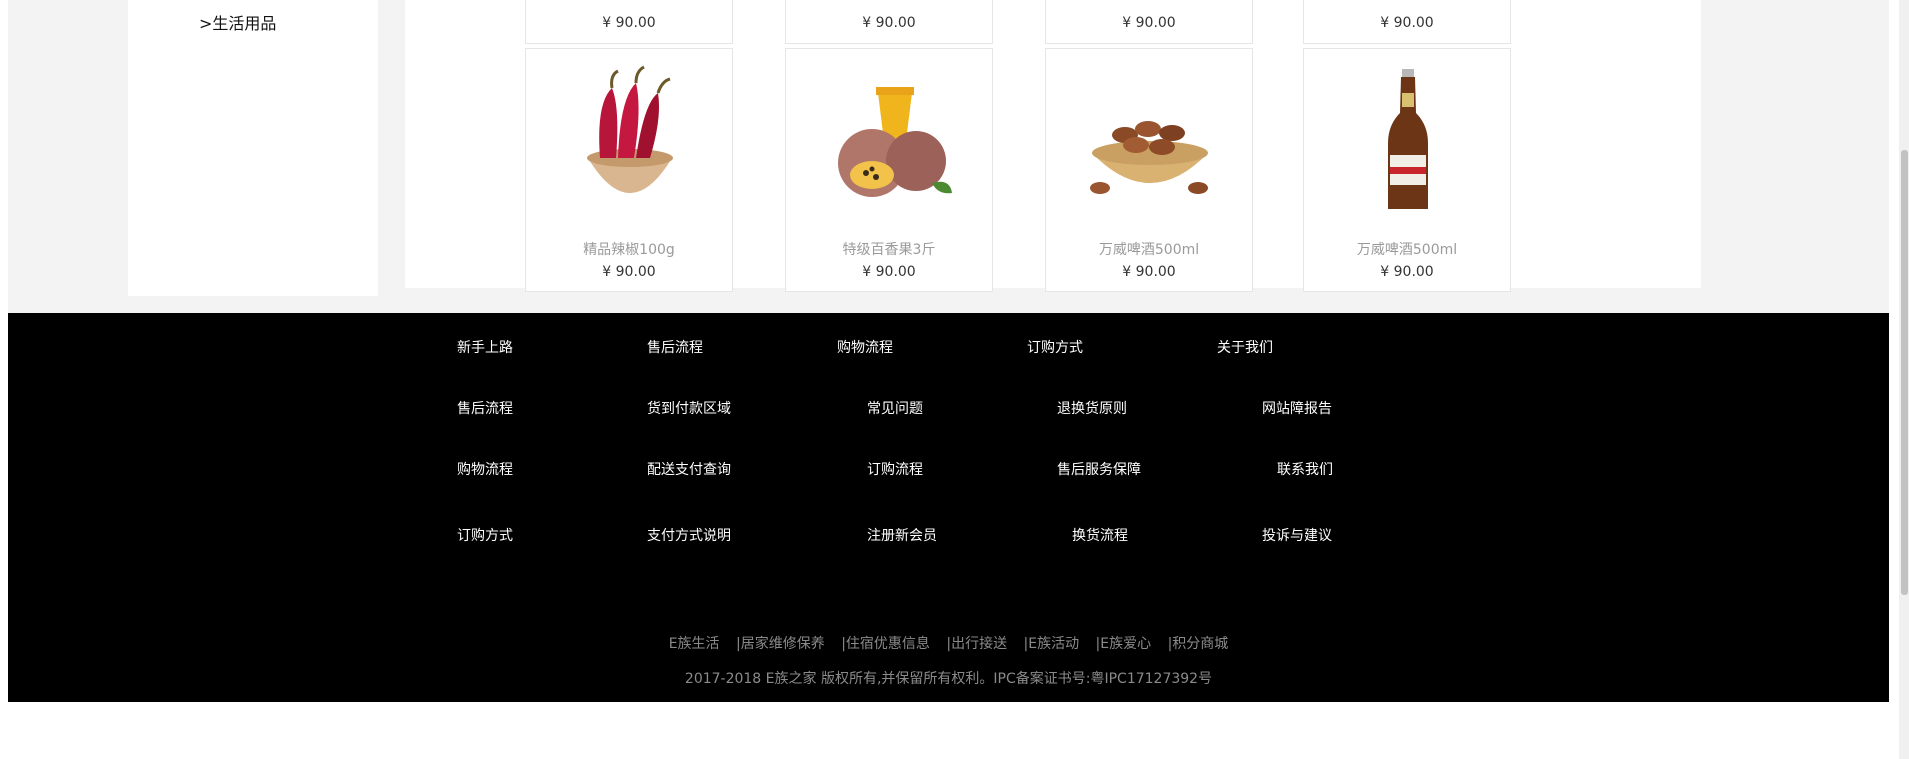  I want to click on footer-link: 支付方式说明, so click(689, 535).